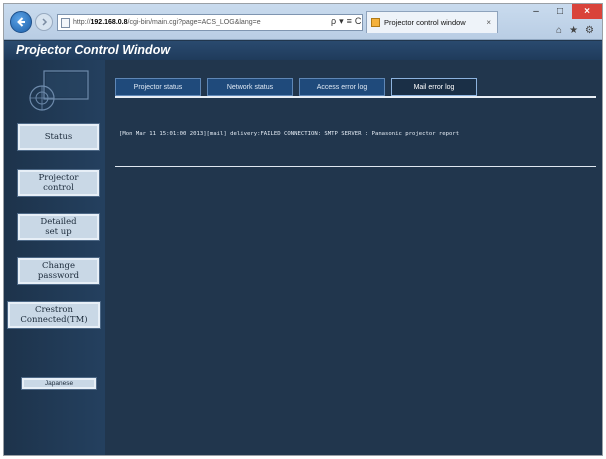 This screenshot has width=606, height=459. I want to click on forward-button, so click(44, 22).